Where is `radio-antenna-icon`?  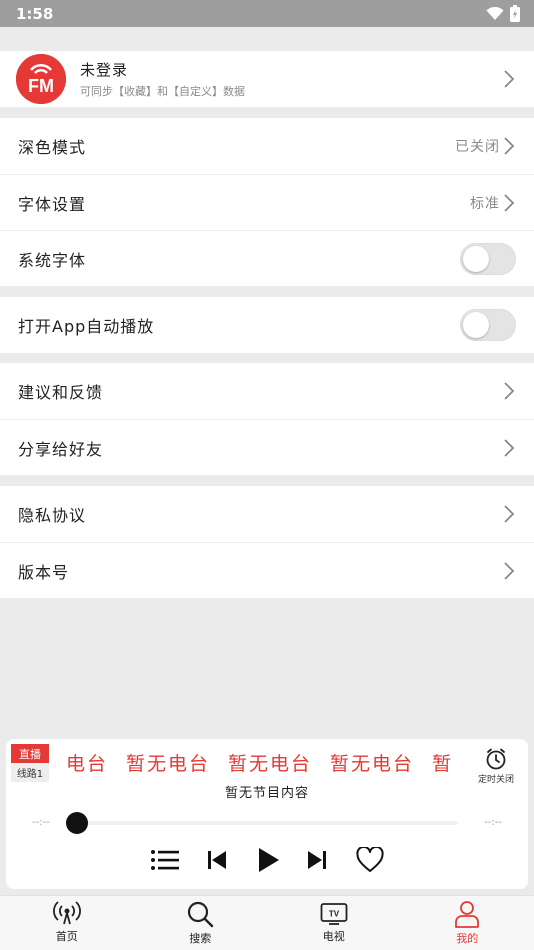 radio-antenna-icon is located at coordinates (66, 913).